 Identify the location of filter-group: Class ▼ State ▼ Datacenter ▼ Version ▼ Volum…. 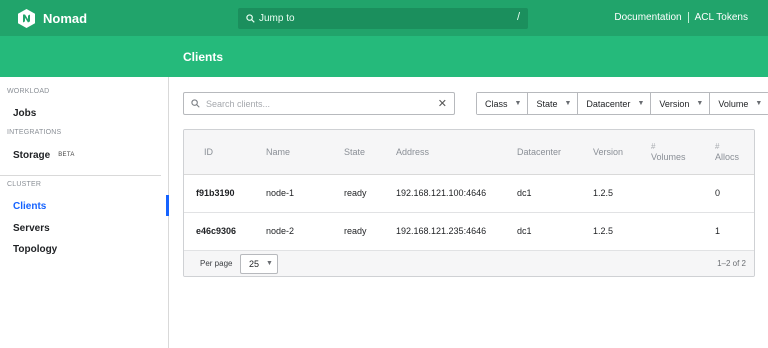
(622, 103).